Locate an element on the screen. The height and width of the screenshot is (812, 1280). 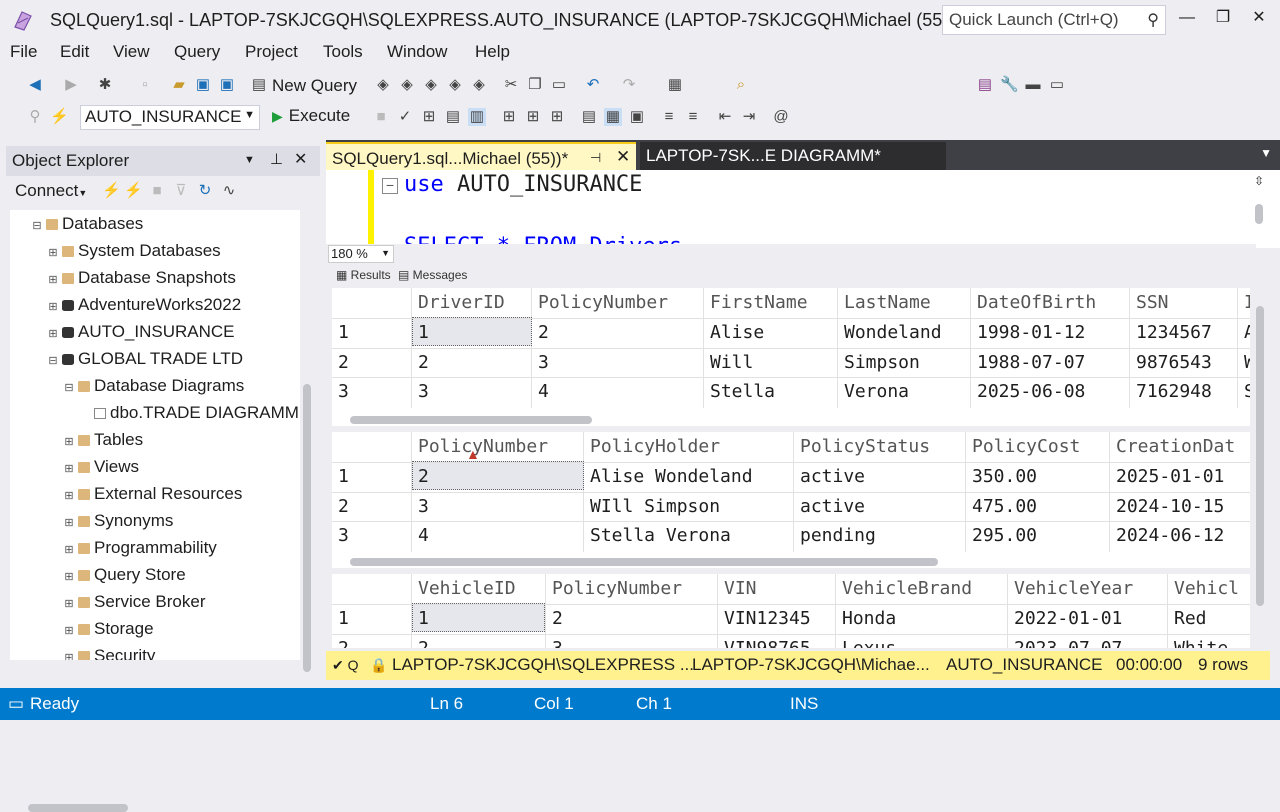
tree-node: ⊞ Security is located at coordinates (108, 651).